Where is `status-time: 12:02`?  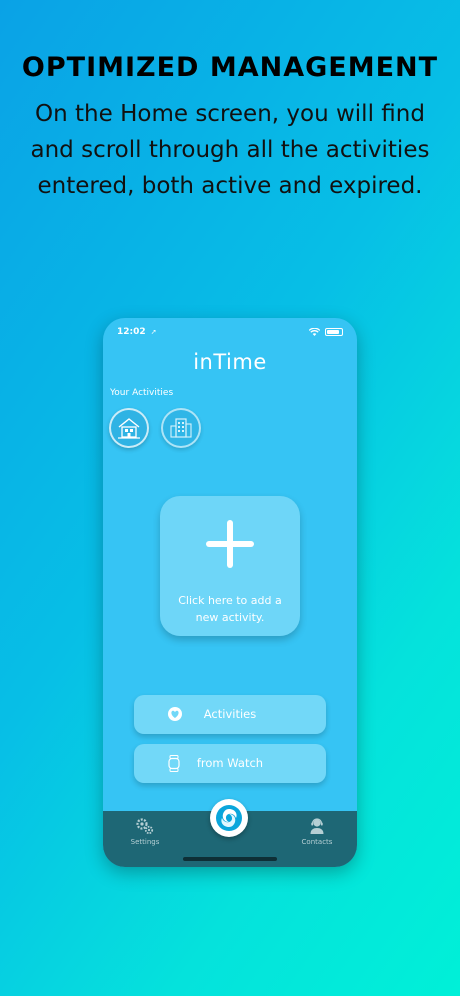 status-time: 12:02 is located at coordinates (131, 332).